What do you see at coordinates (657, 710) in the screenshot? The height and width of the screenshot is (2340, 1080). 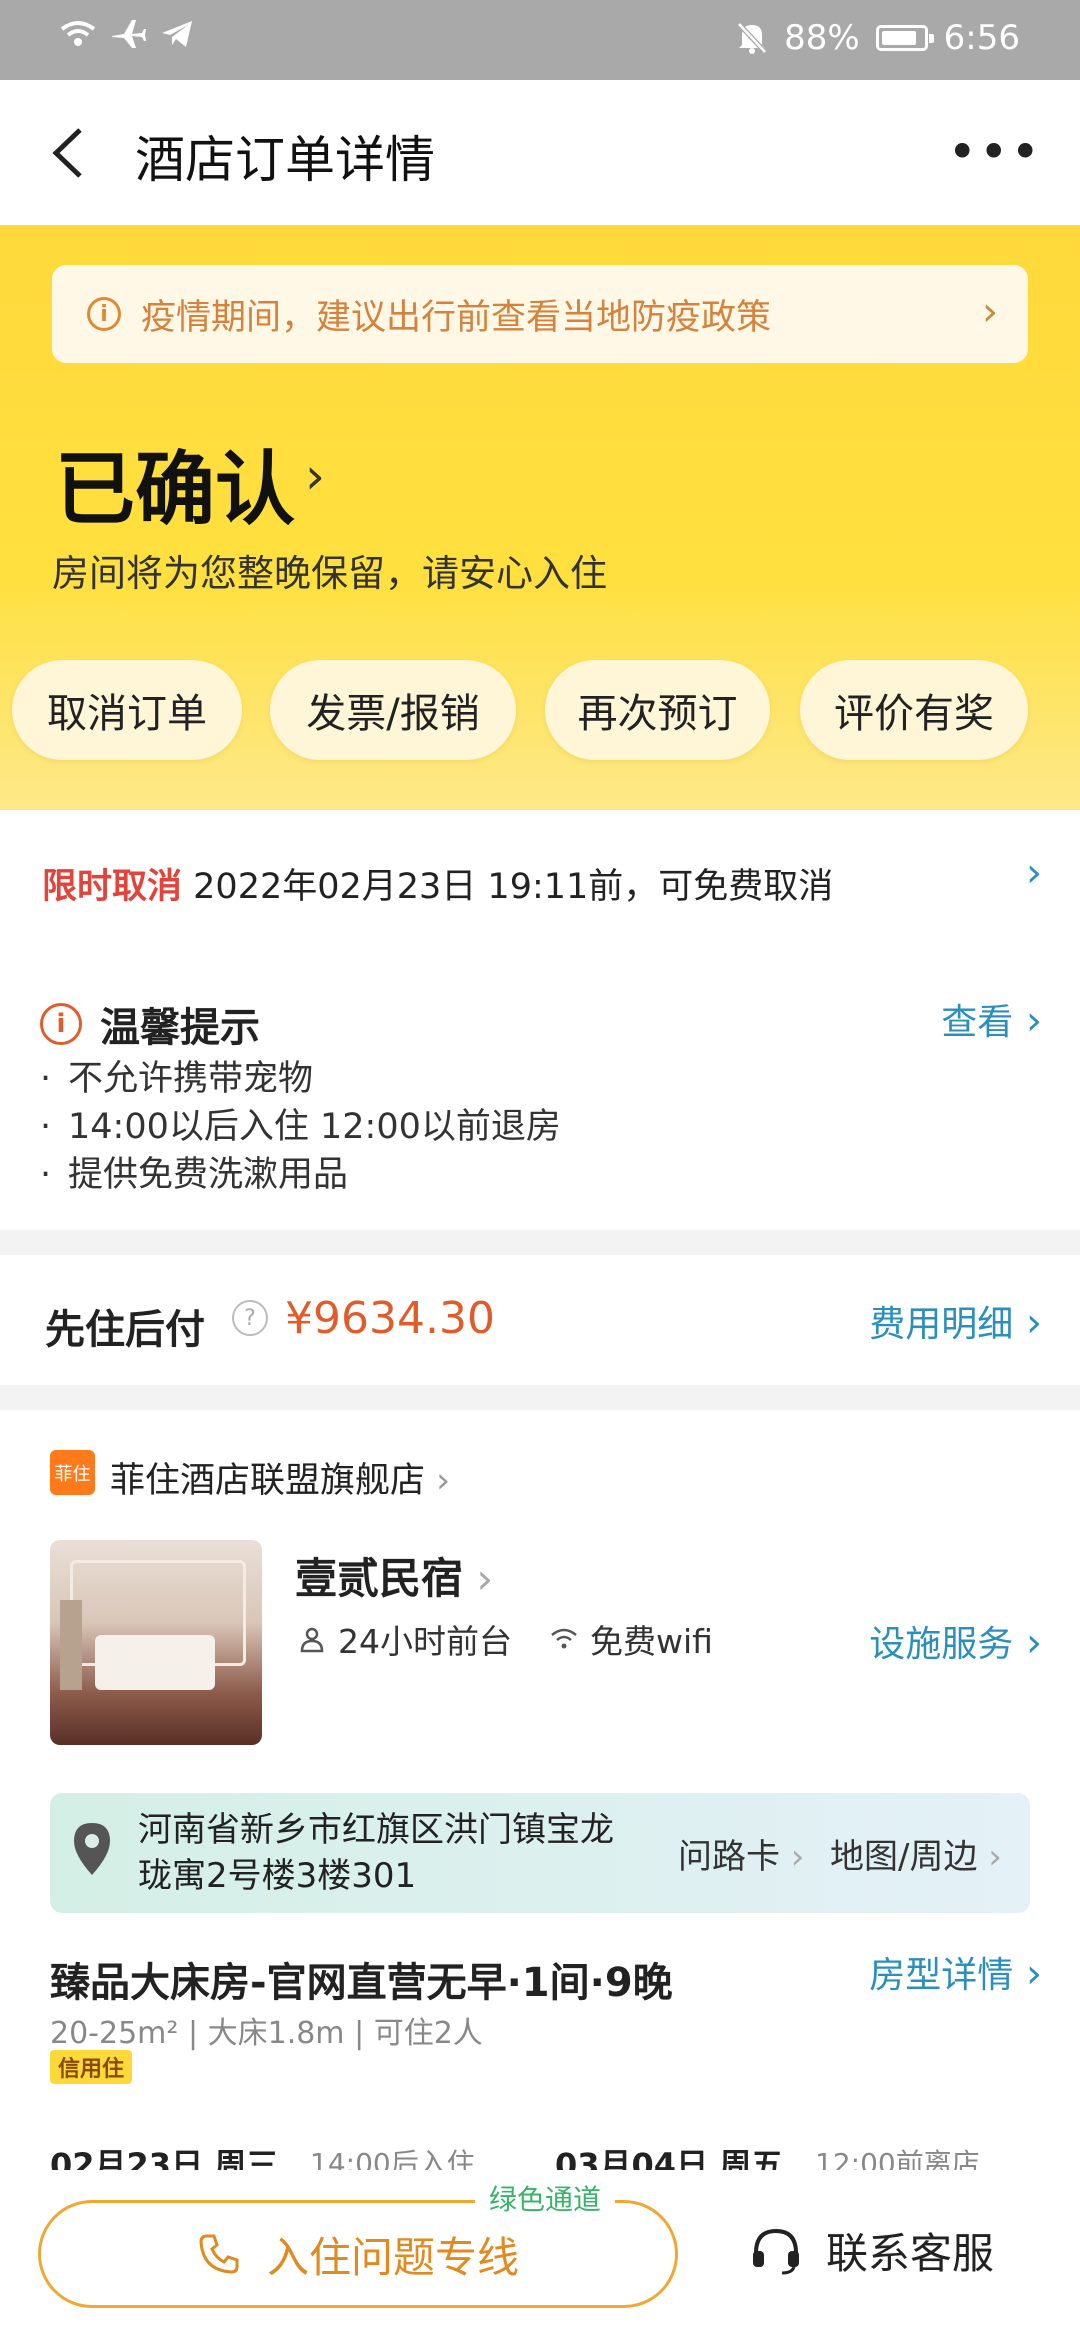 I see `rebook-button: 再次预订` at bounding box center [657, 710].